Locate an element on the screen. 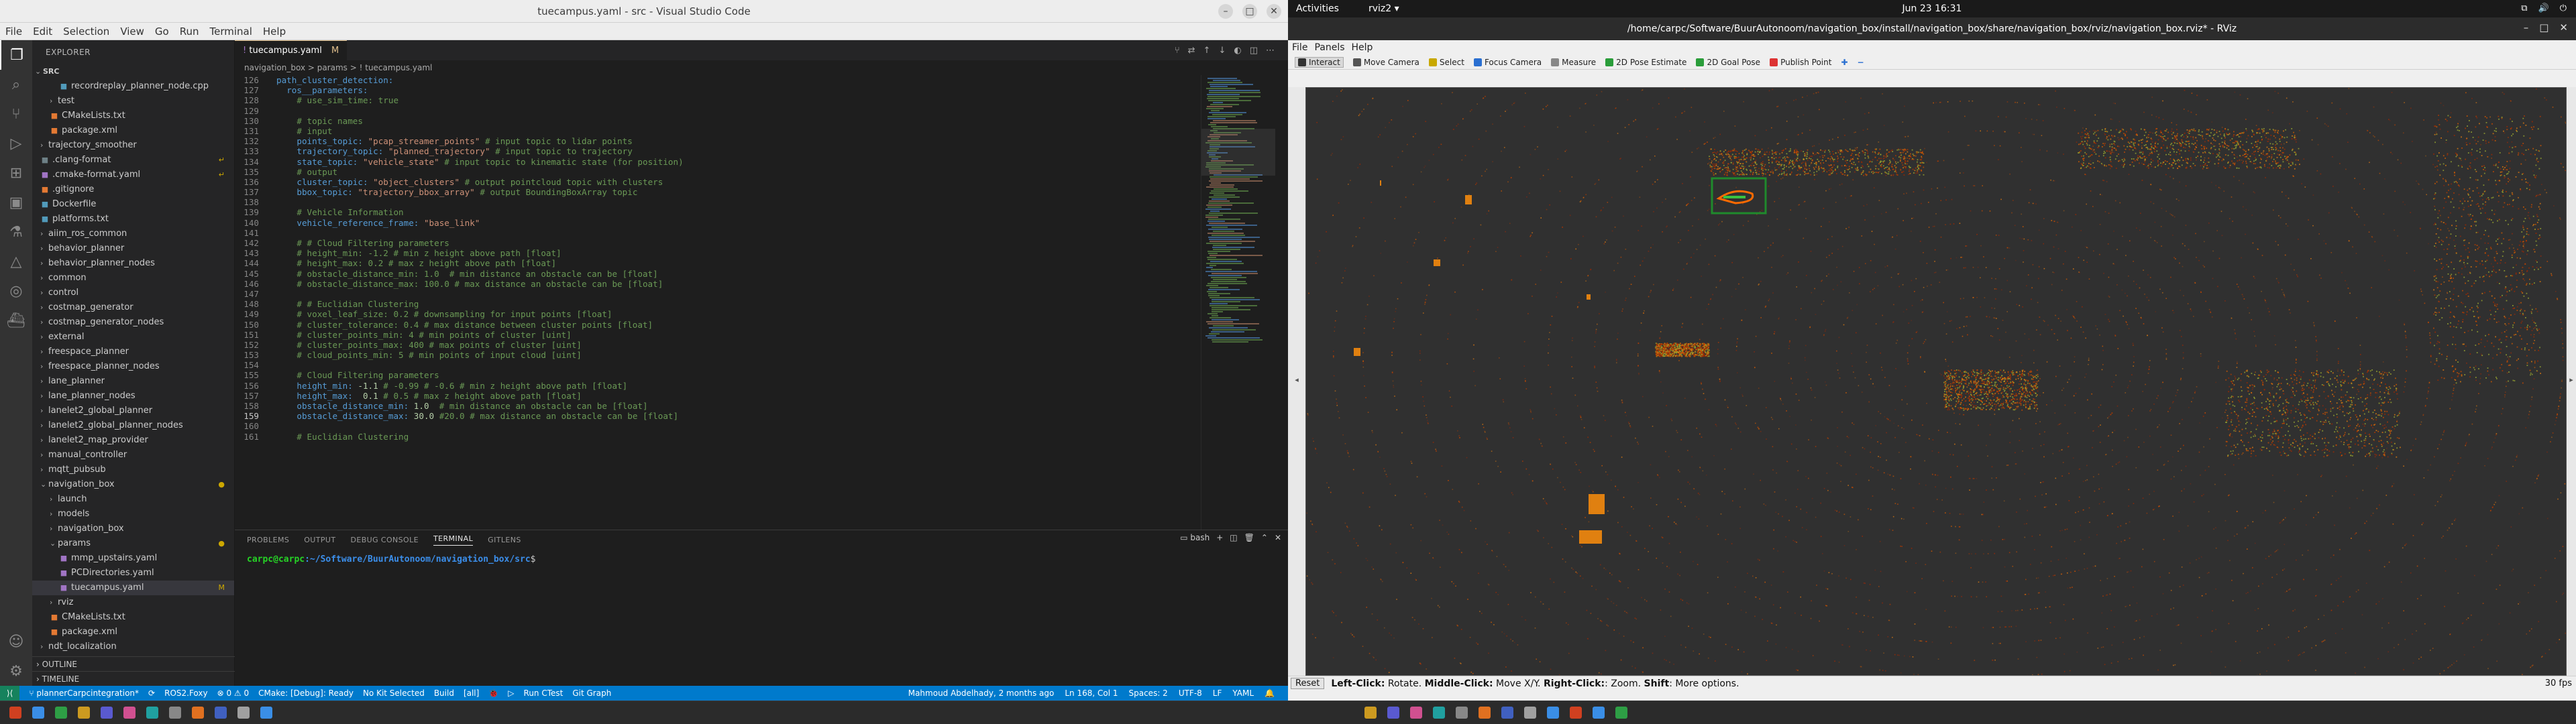 The height and width of the screenshot is (724, 2576). docker-icon: ⛴ is located at coordinates (16, 320).